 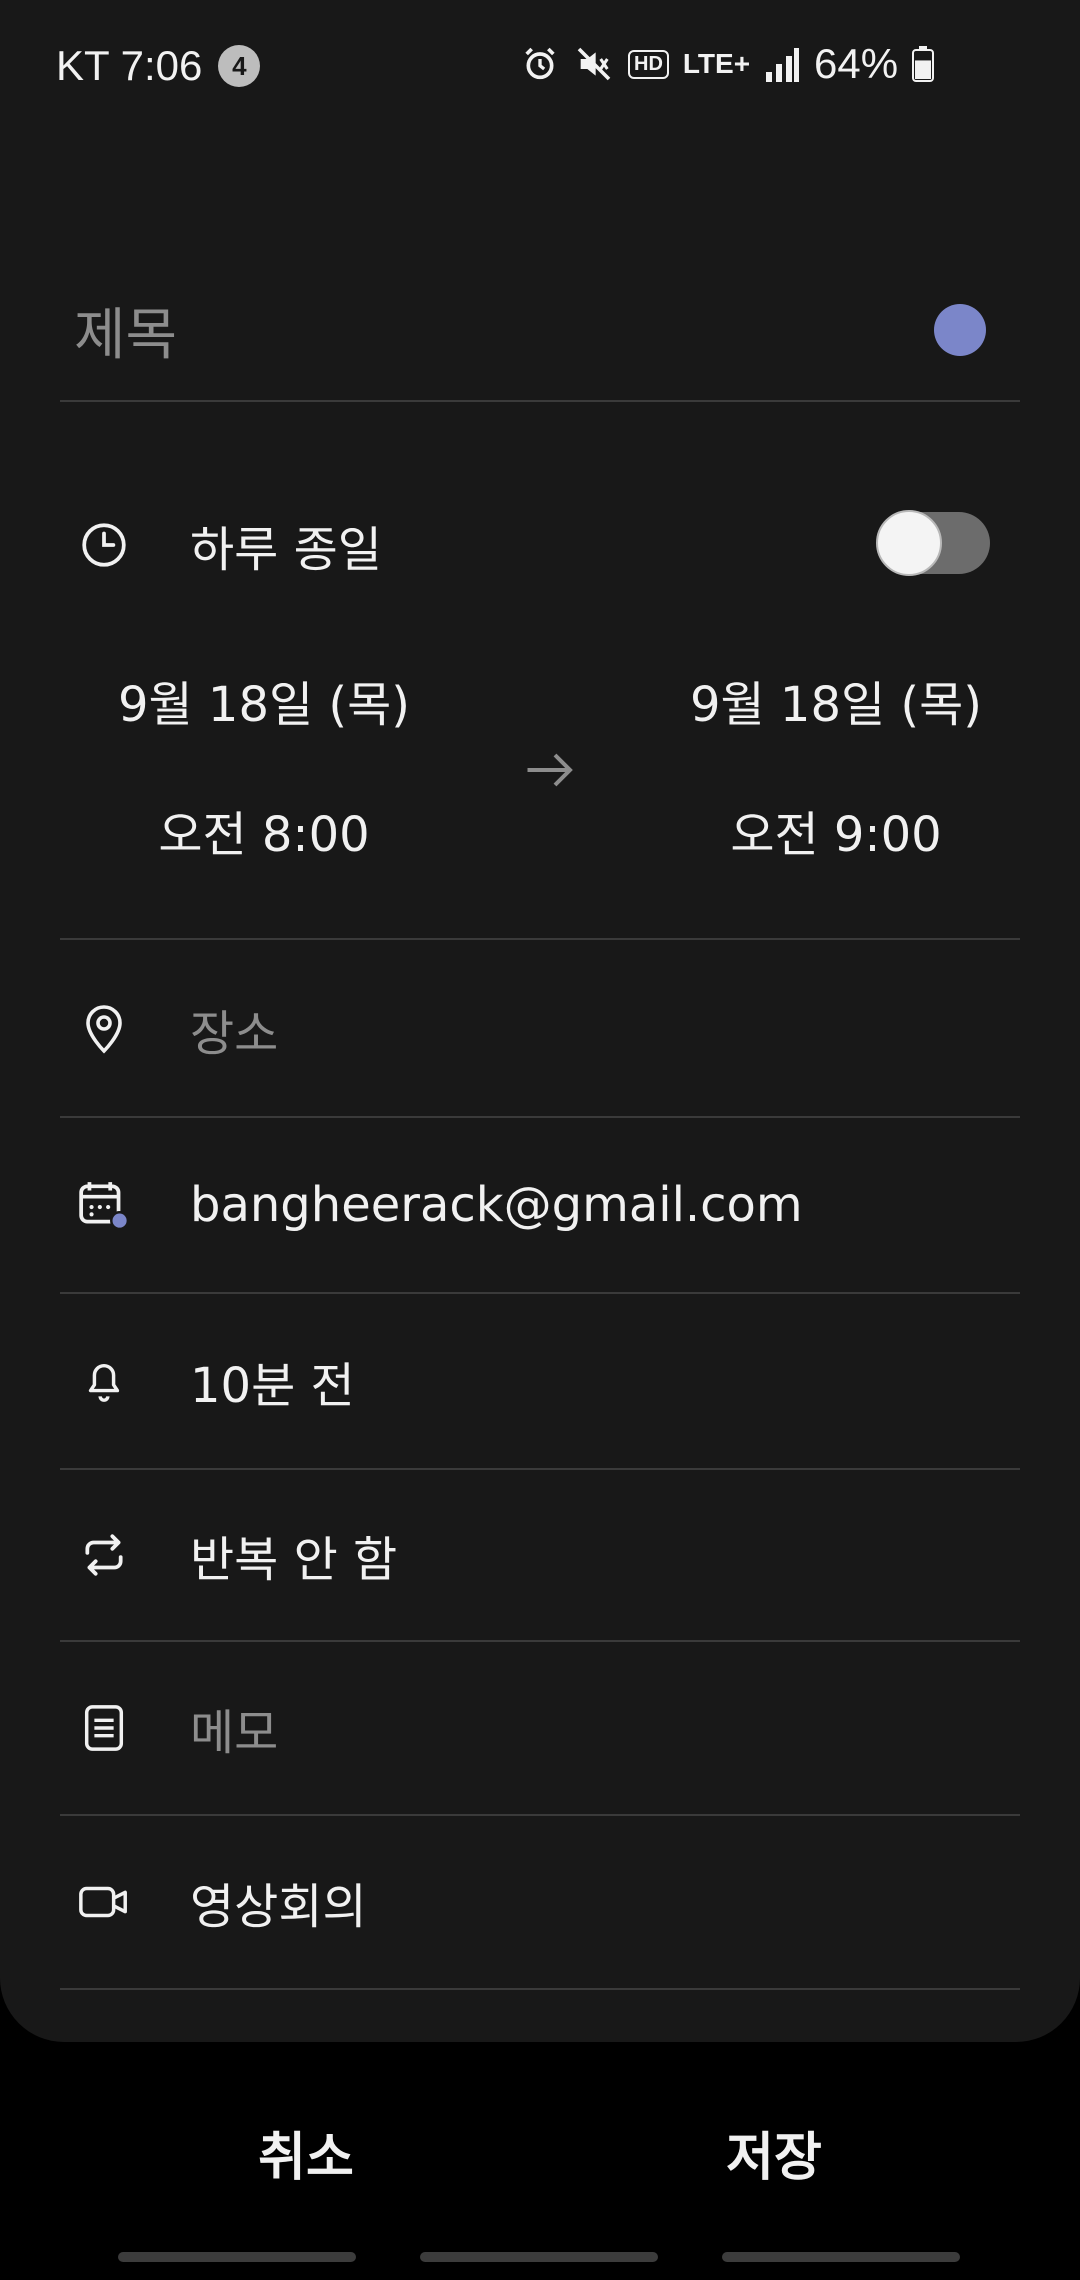 What do you see at coordinates (960, 330) in the screenshot?
I see `event-color-picker` at bounding box center [960, 330].